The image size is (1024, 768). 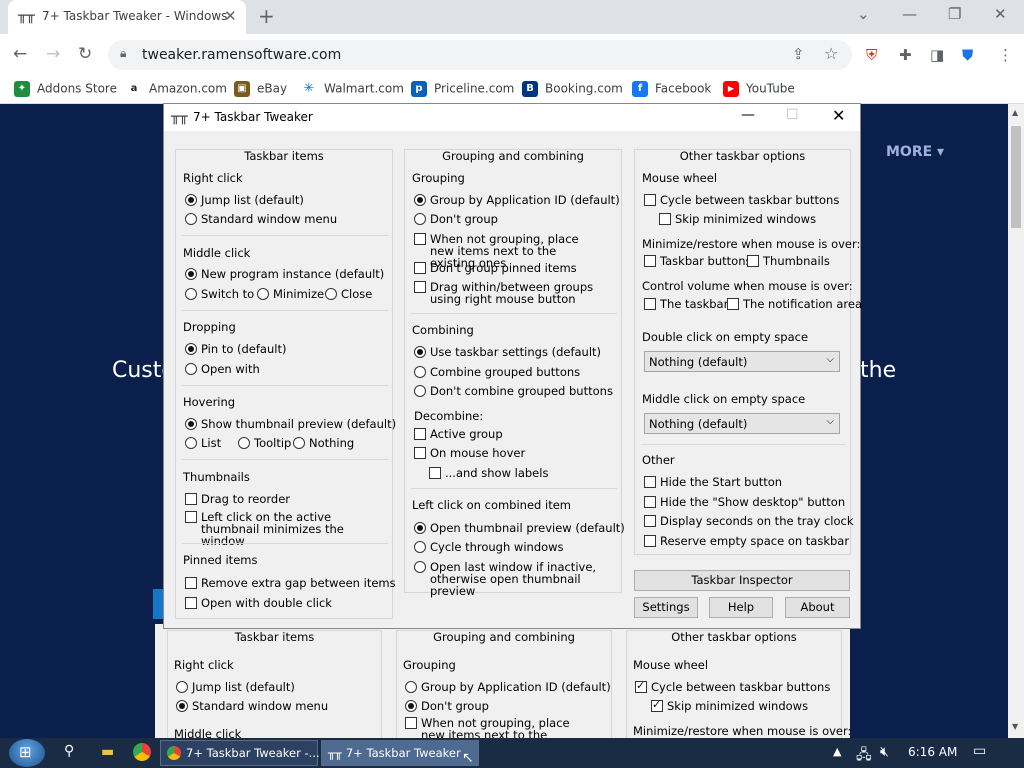 What do you see at coordinates (85, 54) in the screenshot?
I see `reload-icon: ↻` at bounding box center [85, 54].